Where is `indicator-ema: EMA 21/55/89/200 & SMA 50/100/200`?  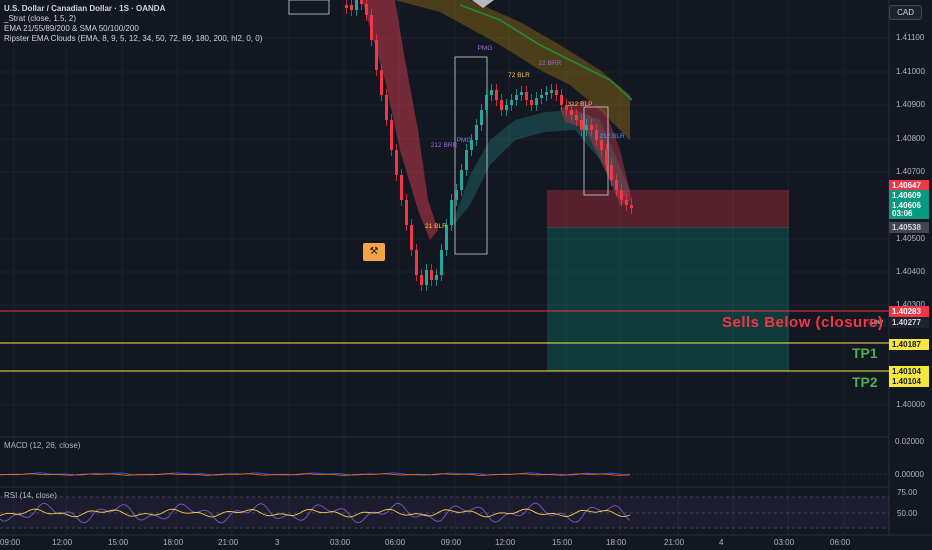
indicator-ema: EMA 21/55/89/200 & SMA 50/100/200 is located at coordinates (133, 29).